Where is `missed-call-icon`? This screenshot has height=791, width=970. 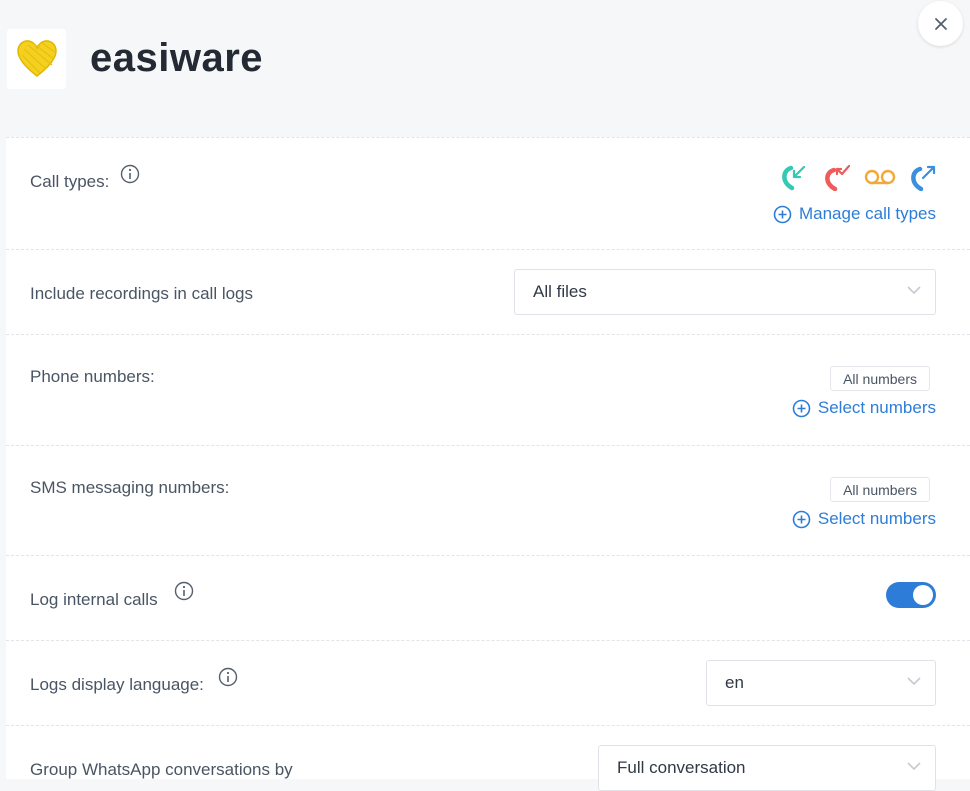 missed-call-icon is located at coordinates (836, 177).